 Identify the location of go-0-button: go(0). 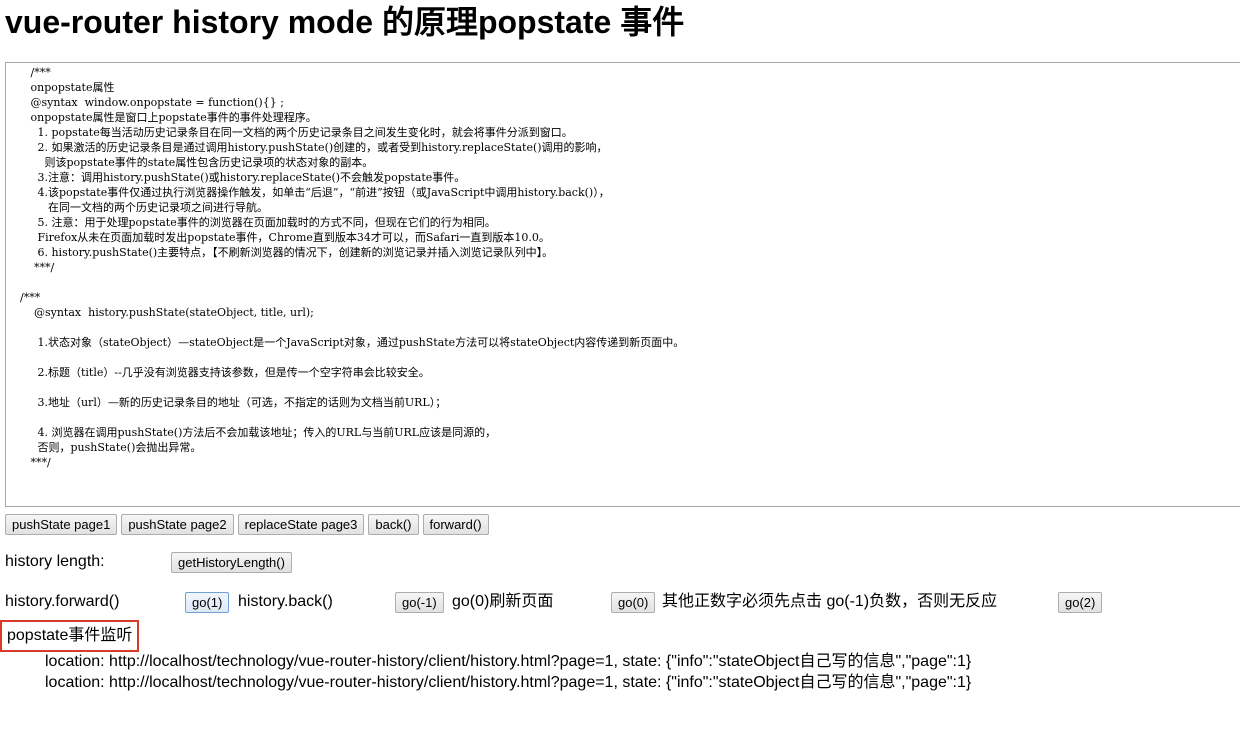
(633, 602).